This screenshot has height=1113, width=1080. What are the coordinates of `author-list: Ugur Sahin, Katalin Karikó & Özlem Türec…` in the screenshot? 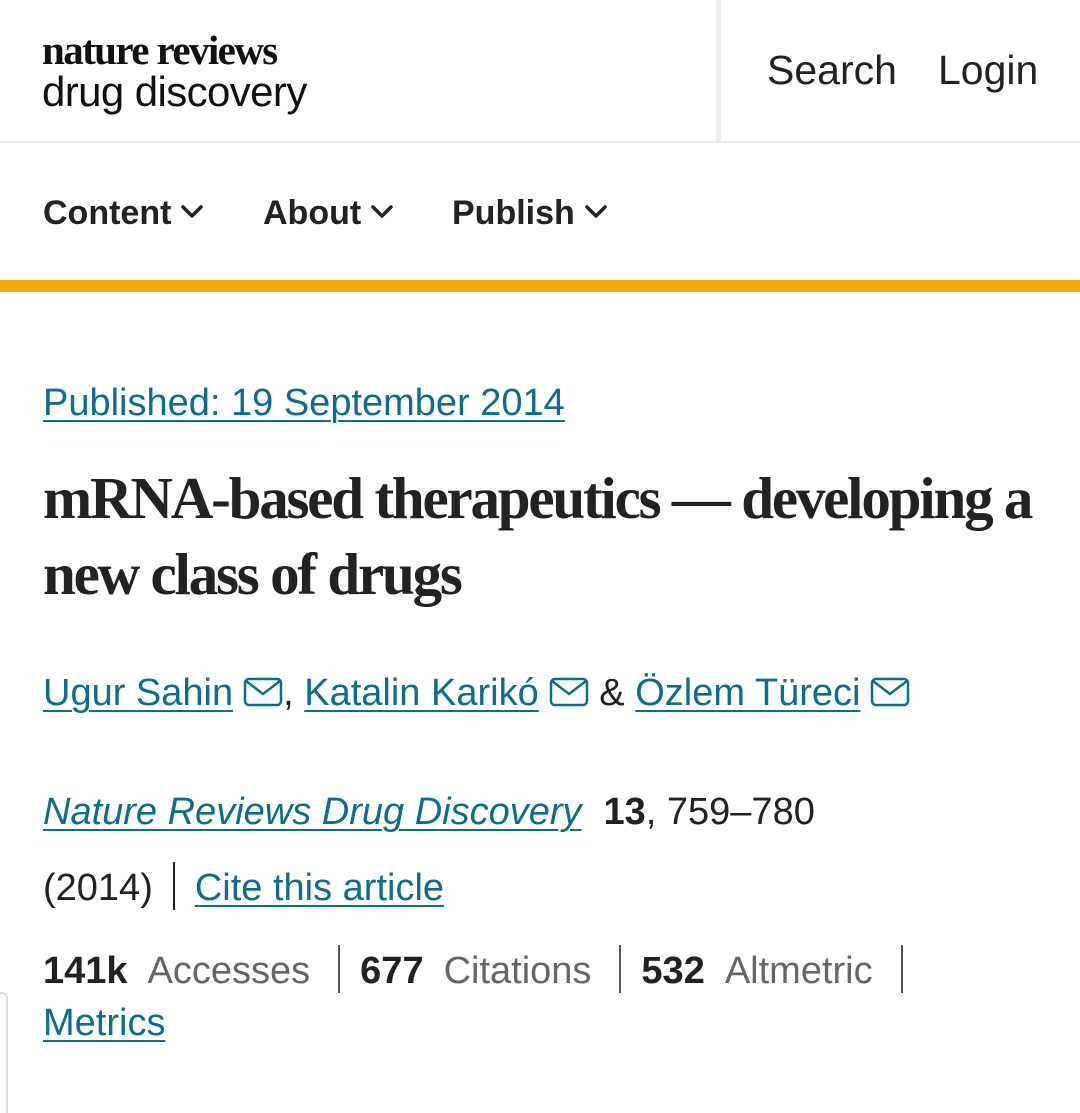 It's located at (476, 693).